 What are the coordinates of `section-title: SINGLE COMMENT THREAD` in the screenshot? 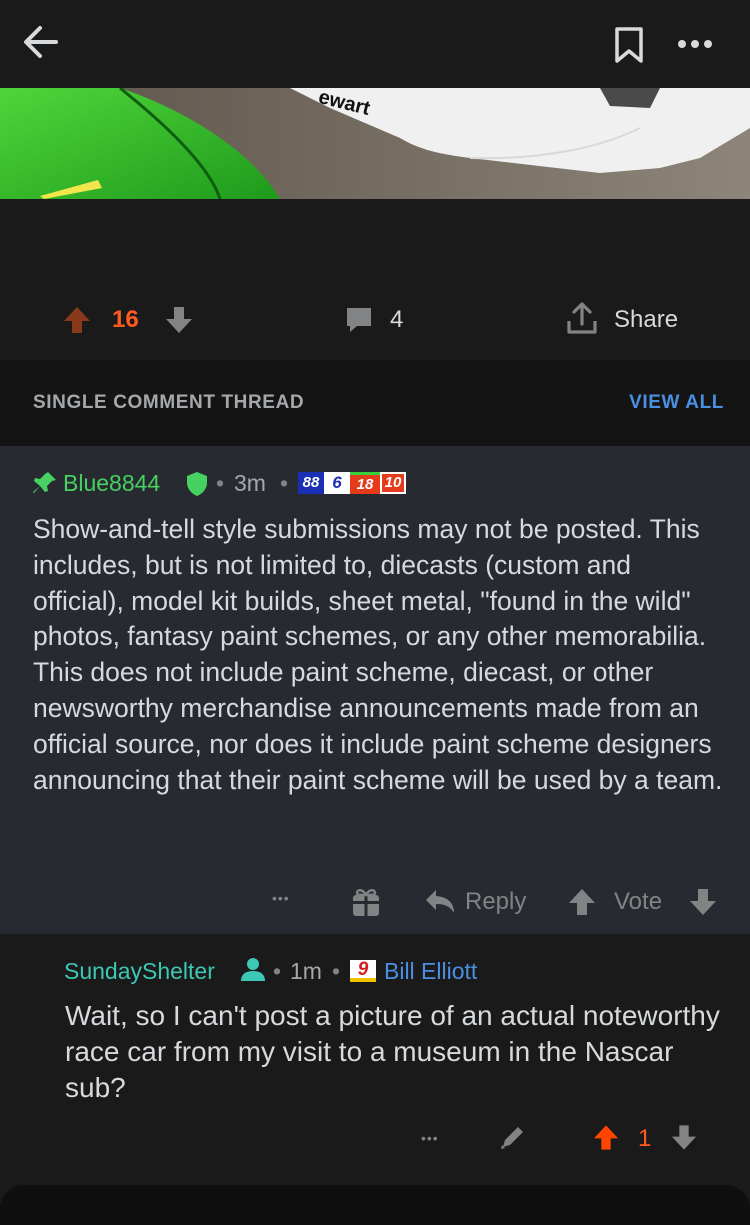 It's located at (169, 402).